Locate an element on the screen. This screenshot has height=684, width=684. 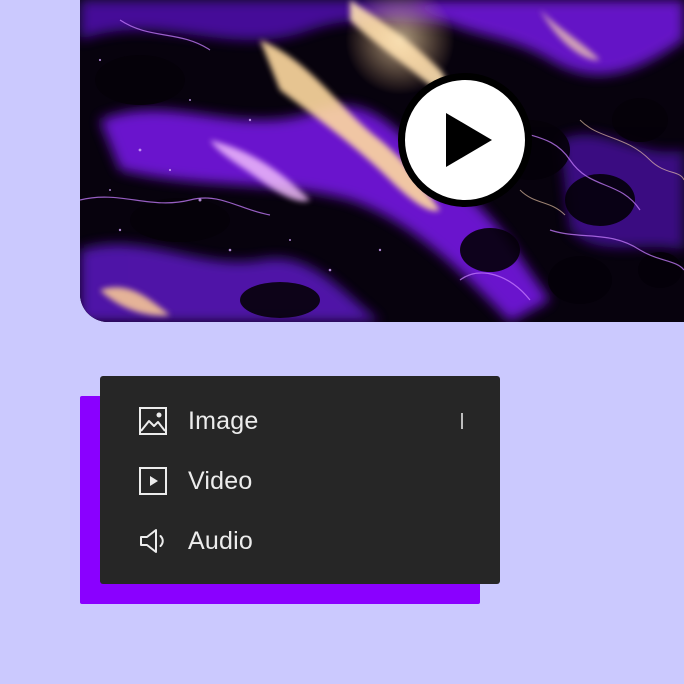
menu-item-audio: Audio is located at coordinates (300, 541).